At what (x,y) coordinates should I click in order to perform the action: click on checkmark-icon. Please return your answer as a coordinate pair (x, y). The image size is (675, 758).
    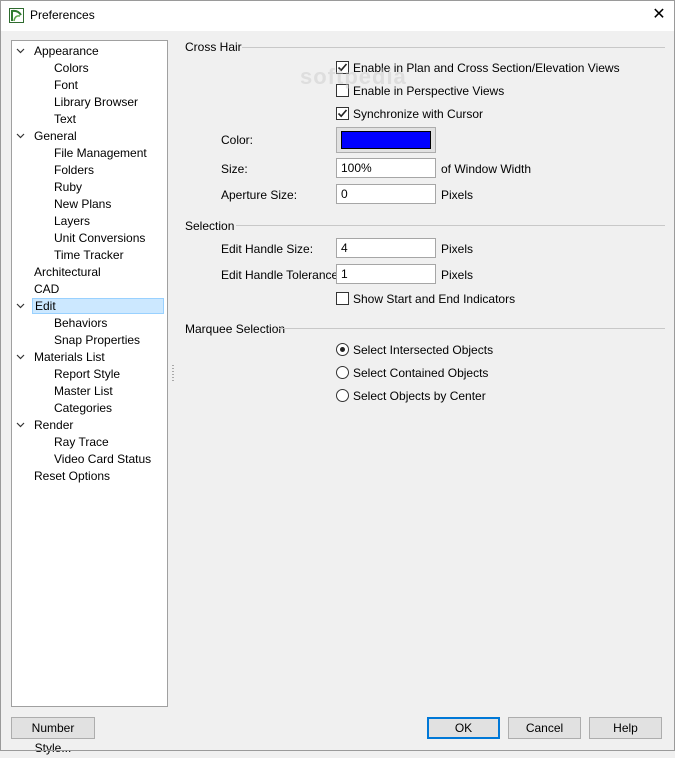
    Looking at the image, I should click on (342, 67).